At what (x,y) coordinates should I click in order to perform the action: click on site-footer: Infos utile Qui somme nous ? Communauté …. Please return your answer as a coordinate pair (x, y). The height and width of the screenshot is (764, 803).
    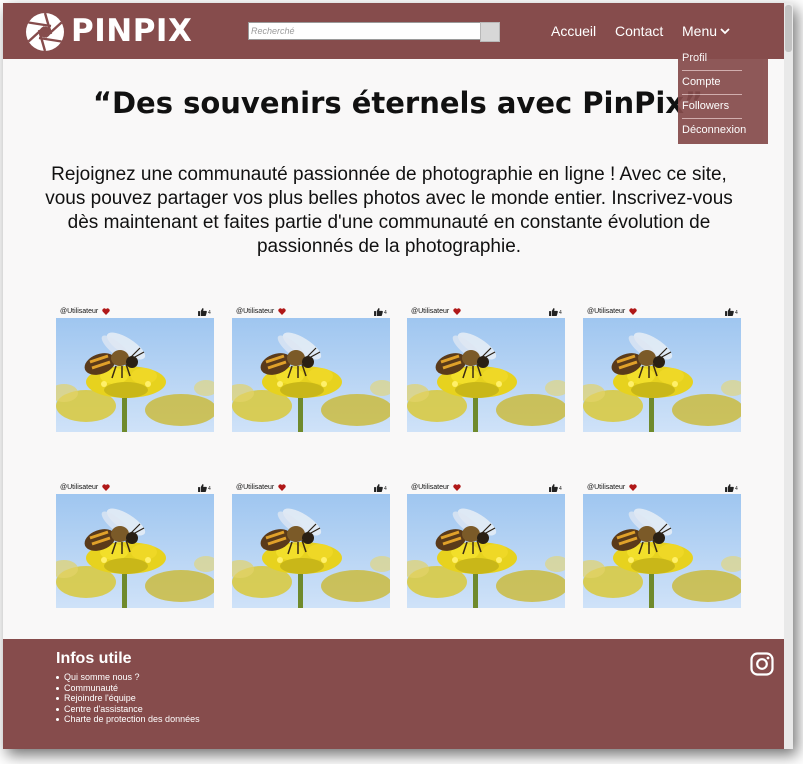
    Looking at the image, I should click on (398, 694).